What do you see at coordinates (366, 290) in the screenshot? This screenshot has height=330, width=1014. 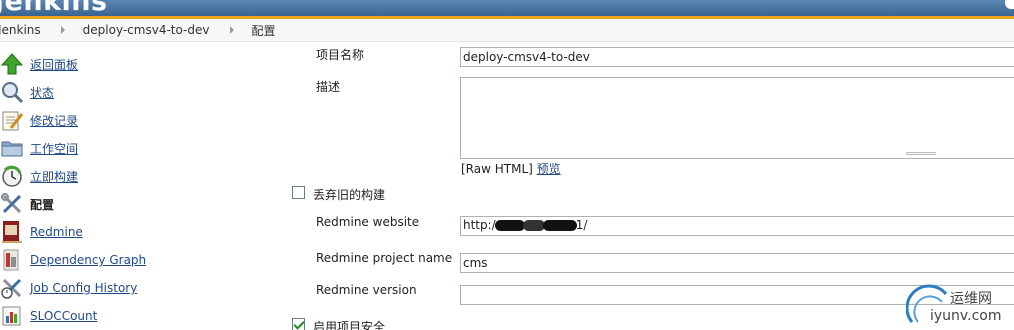 I see `redmine-version-label: Redmine version` at bounding box center [366, 290].